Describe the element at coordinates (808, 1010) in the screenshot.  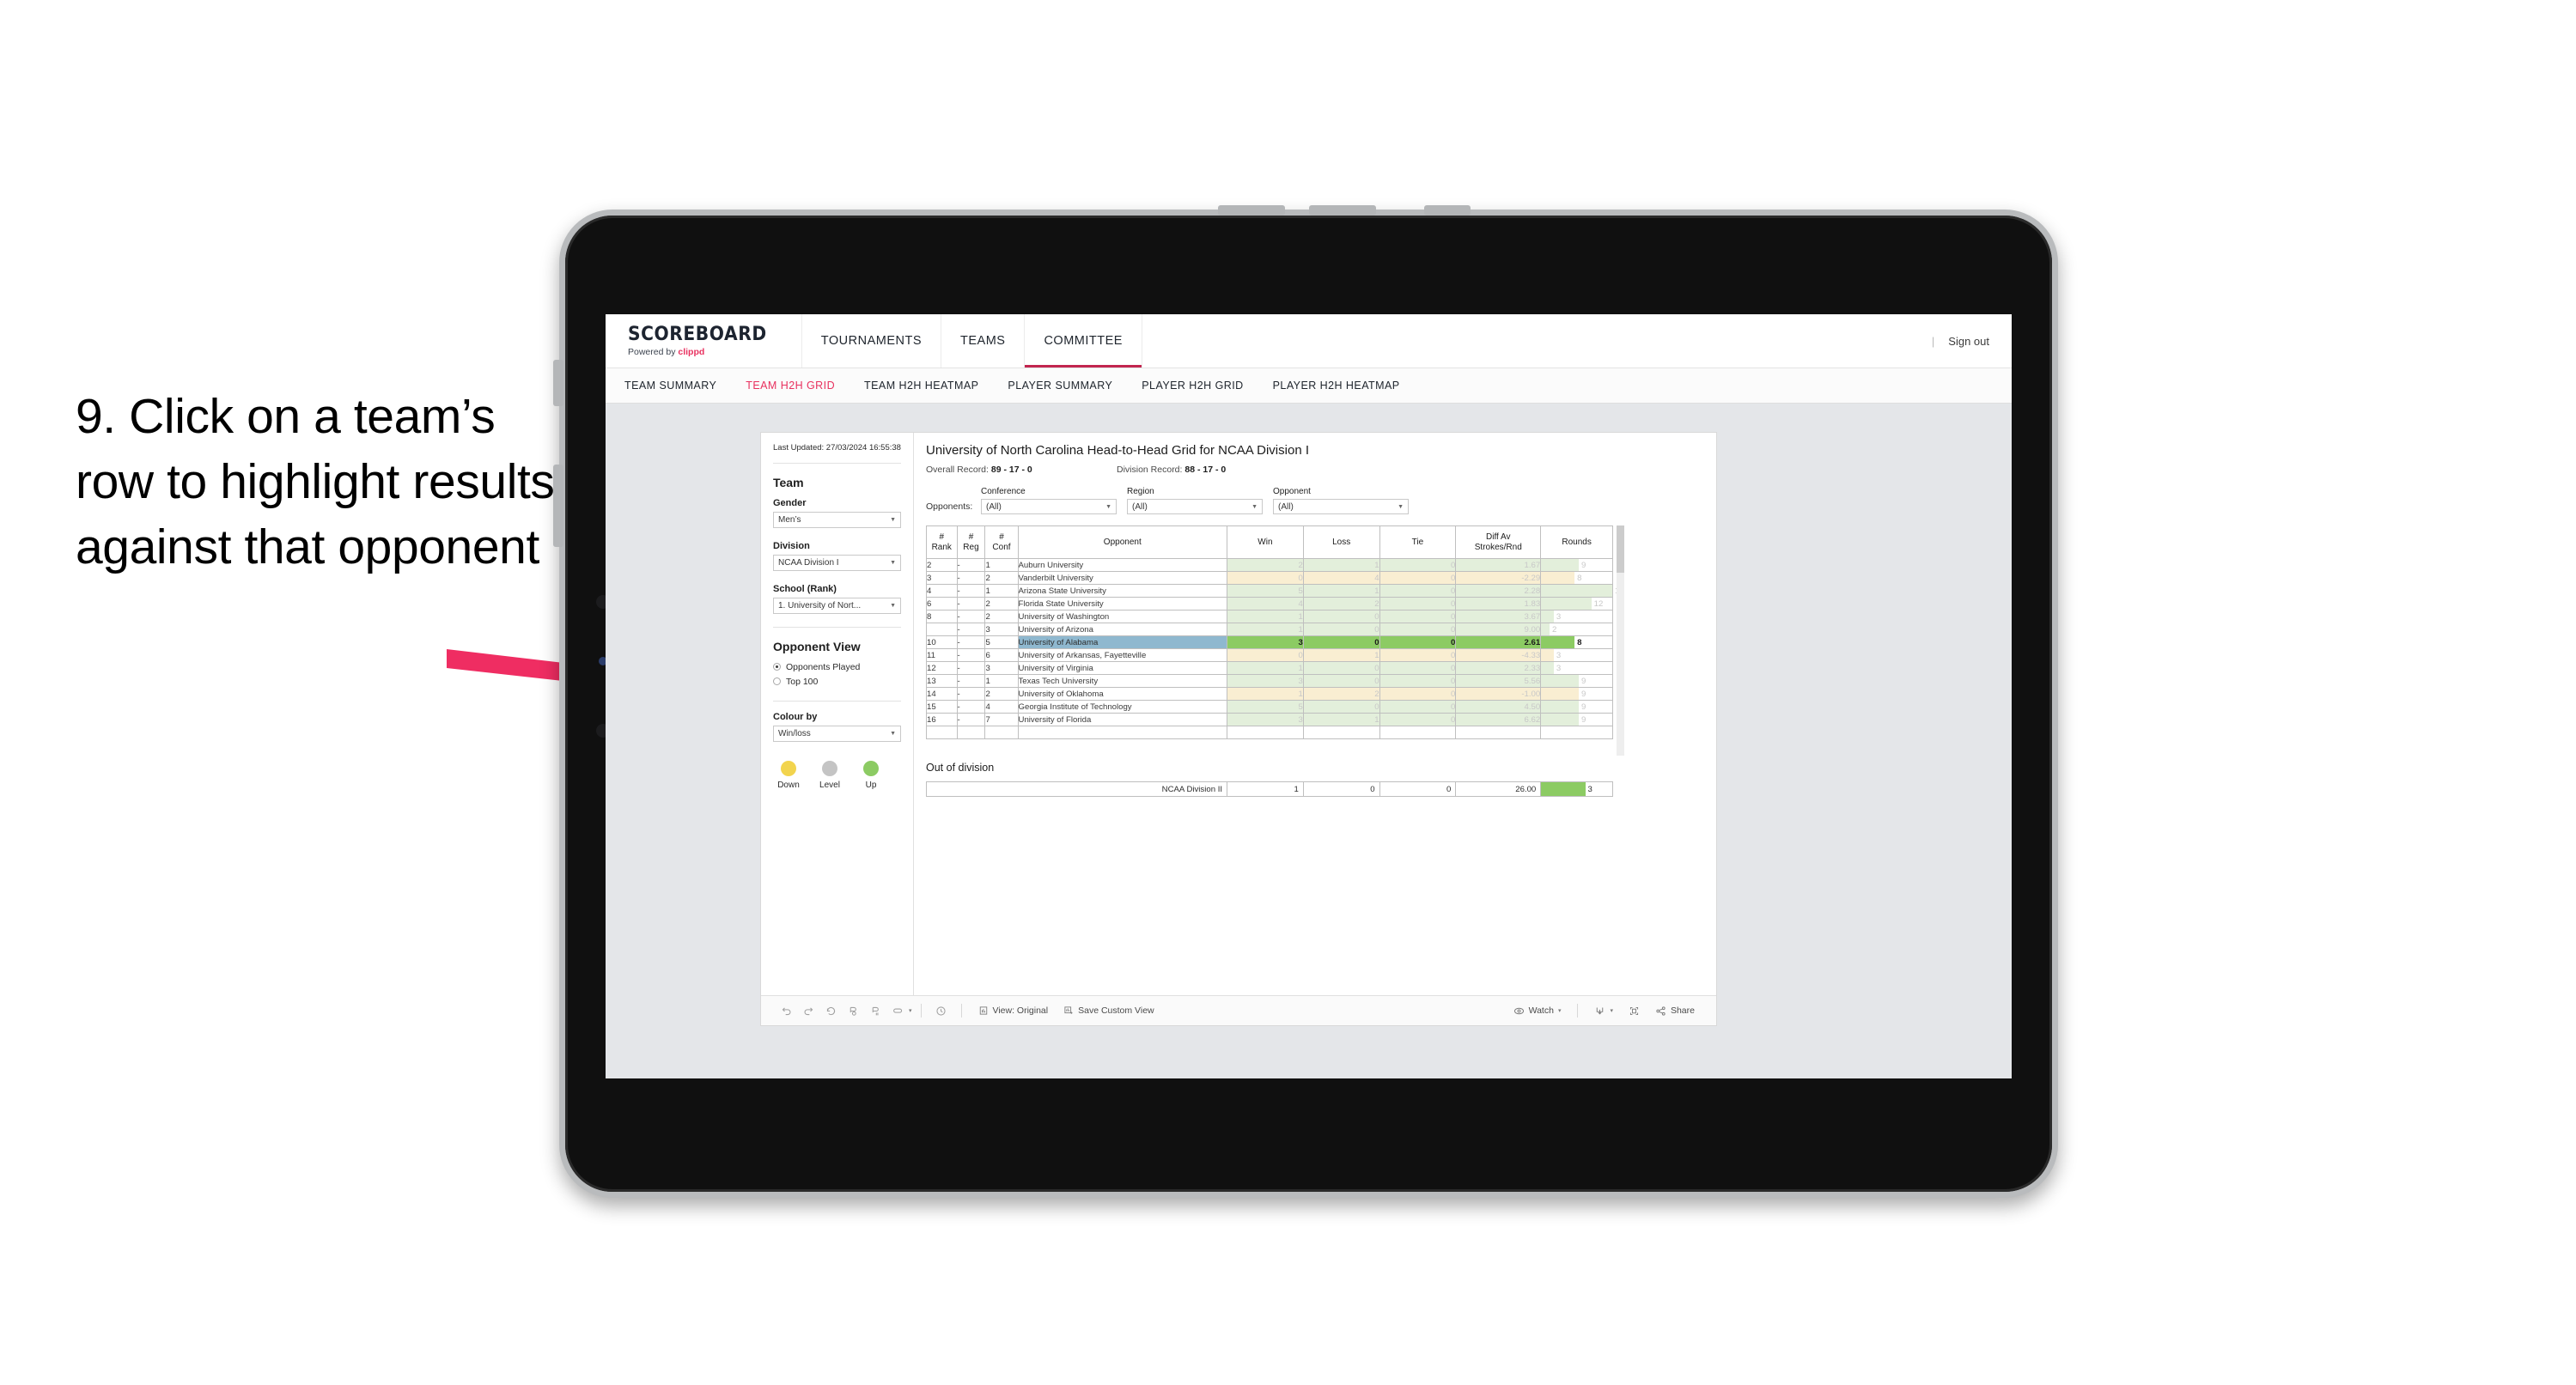
I see `redo-icon` at that location.